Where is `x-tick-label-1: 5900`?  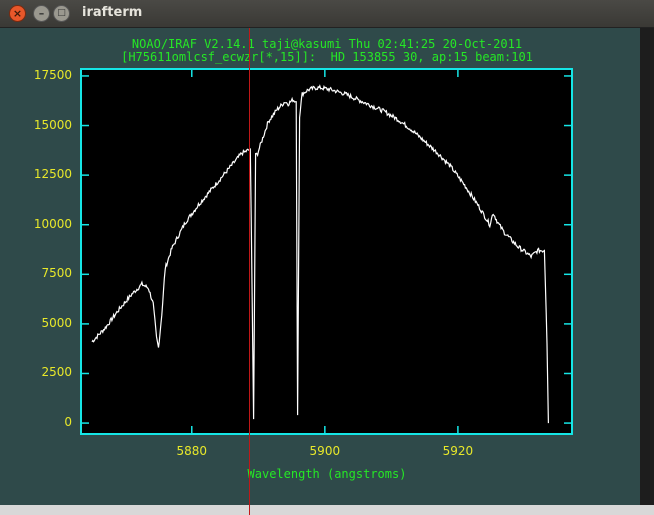 x-tick-label-1: 5900 is located at coordinates (325, 451).